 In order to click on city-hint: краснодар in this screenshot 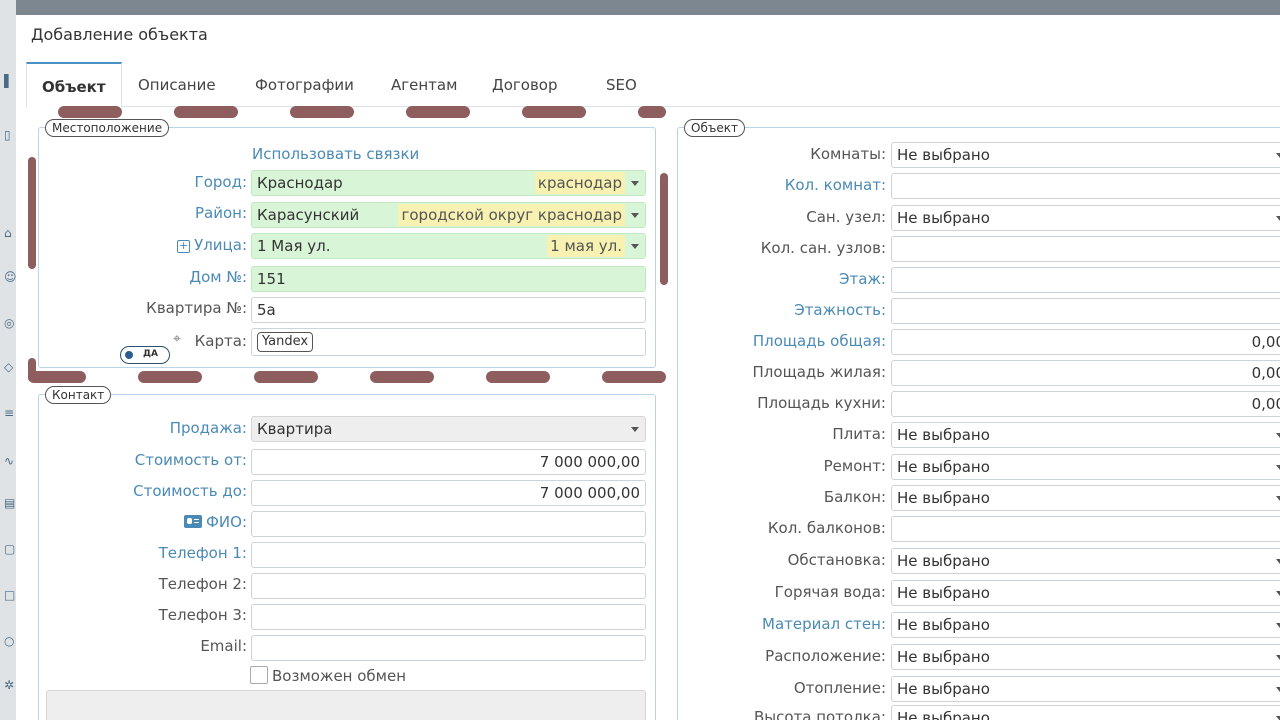, I will do `click(579, 183)`.